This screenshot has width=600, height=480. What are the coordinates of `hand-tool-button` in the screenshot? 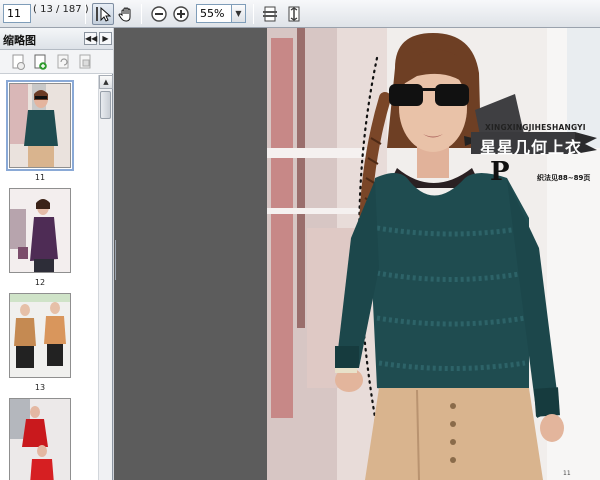 It's located at (126, 14).